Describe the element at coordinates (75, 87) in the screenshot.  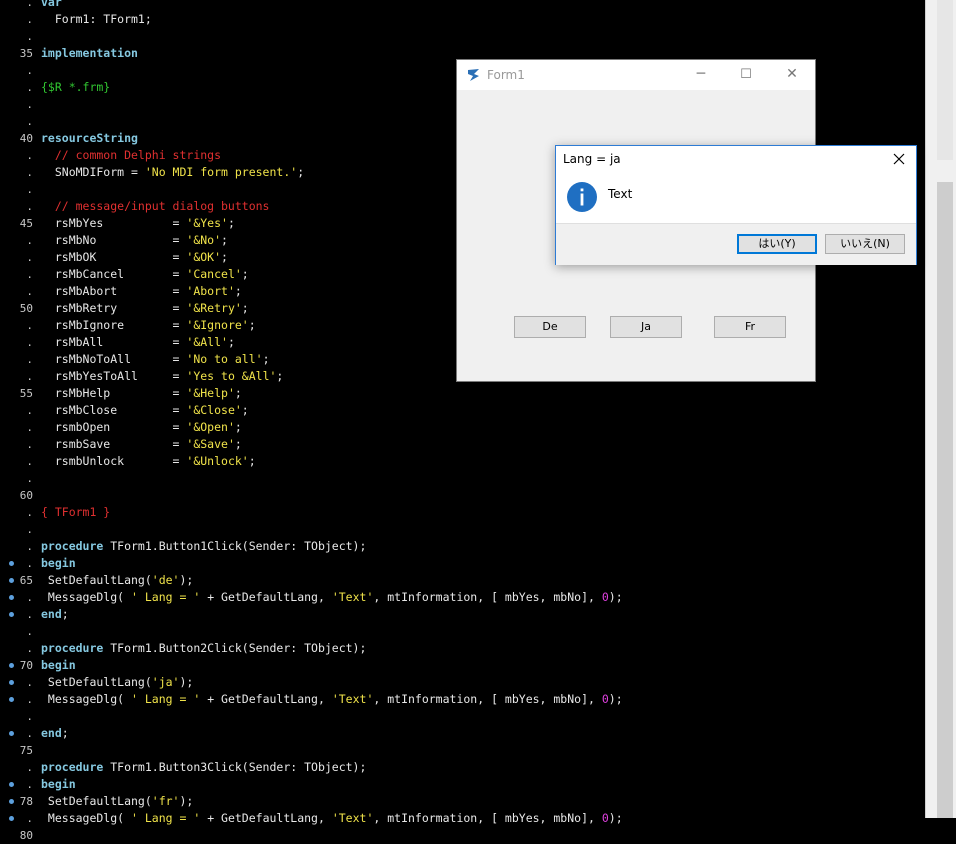
I see `code-text: {$R *.frm}` at that location.